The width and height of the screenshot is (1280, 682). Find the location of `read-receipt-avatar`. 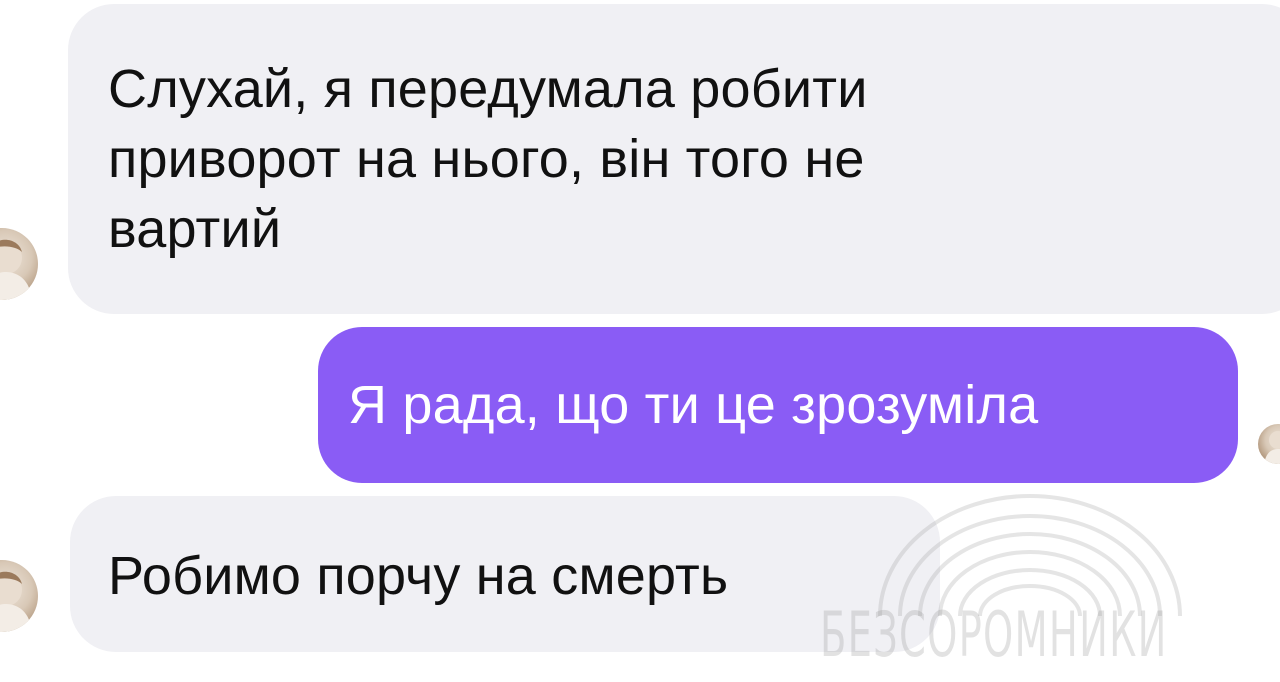

read-receipt-avatar is located at coordinates (1269, 444).